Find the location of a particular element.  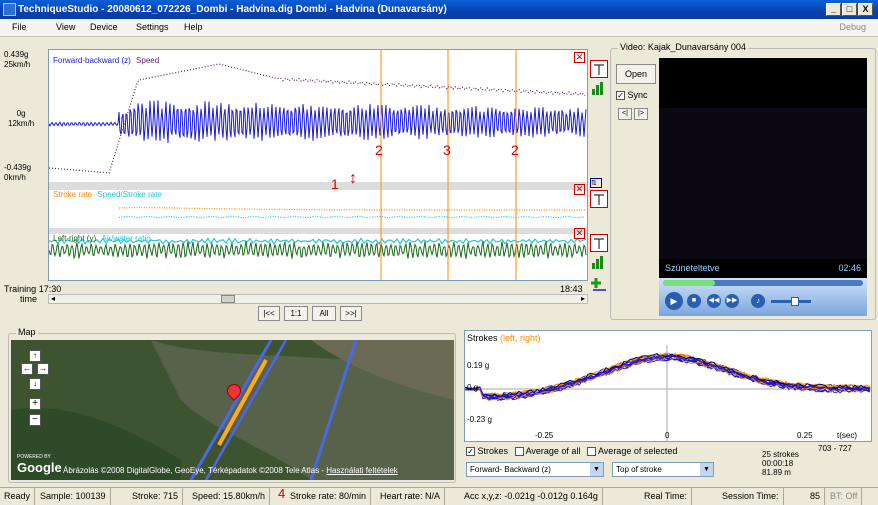

fast-forward-icon: ▶▶ is located at coordinates (732, 301).